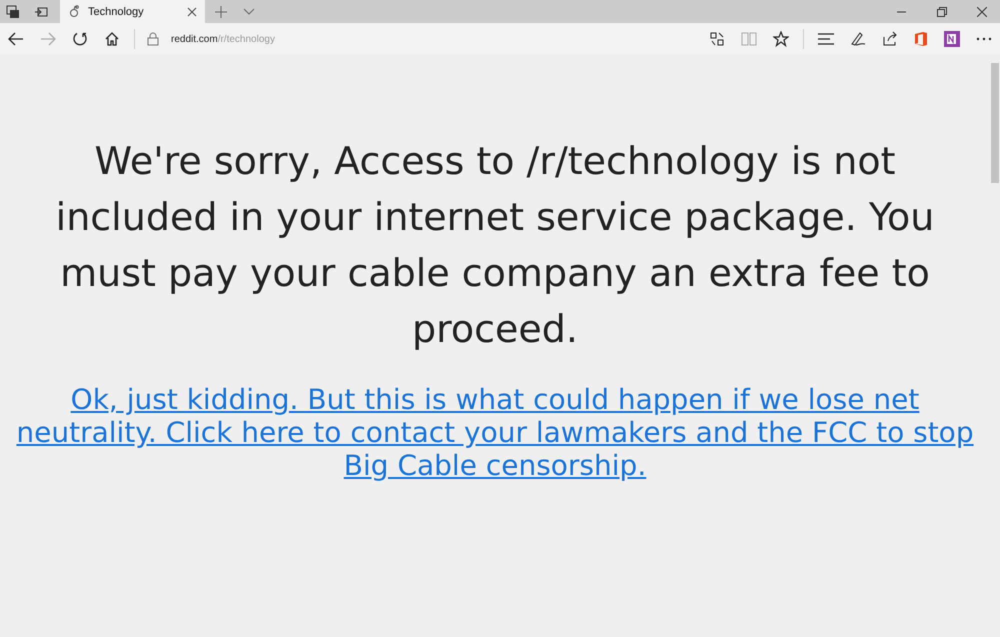  Describe the element at coordinates (223, 39) in the screenshot. I see `url-text: reddit.com/r/technology` at that location.